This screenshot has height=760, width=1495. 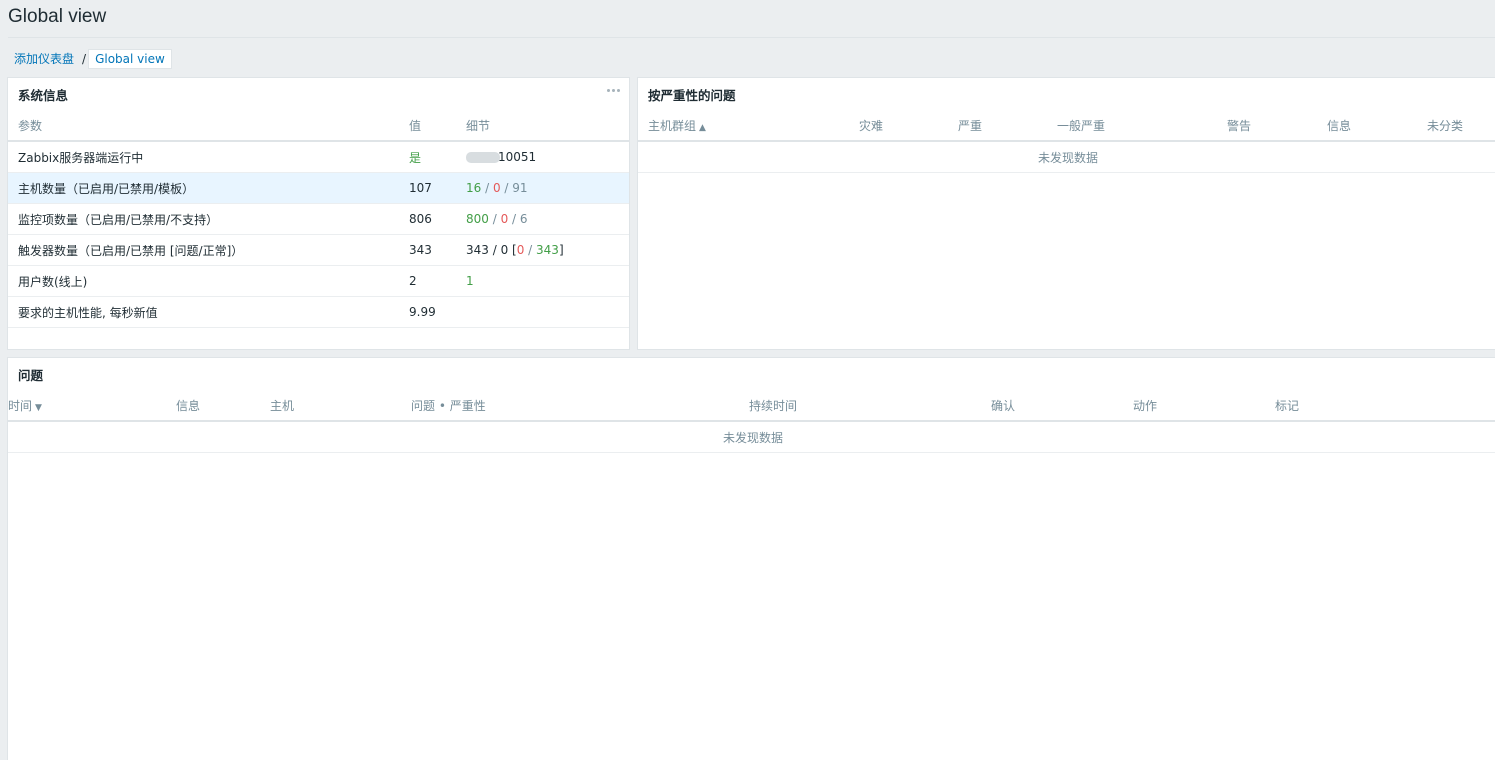 I want to click on widget-header: 系统信息, so click(x=318, y=94).